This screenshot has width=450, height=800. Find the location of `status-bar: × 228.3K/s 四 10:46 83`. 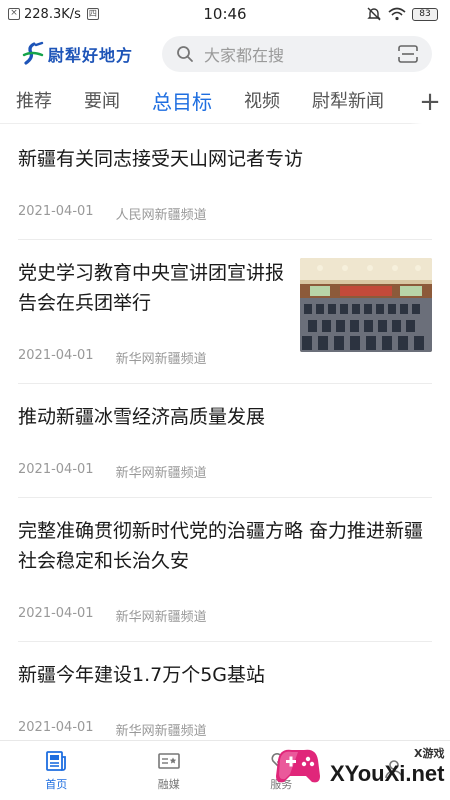

status-bar: × 228.3K/s 四 10:46 83 is located at coordinates (225, 14).